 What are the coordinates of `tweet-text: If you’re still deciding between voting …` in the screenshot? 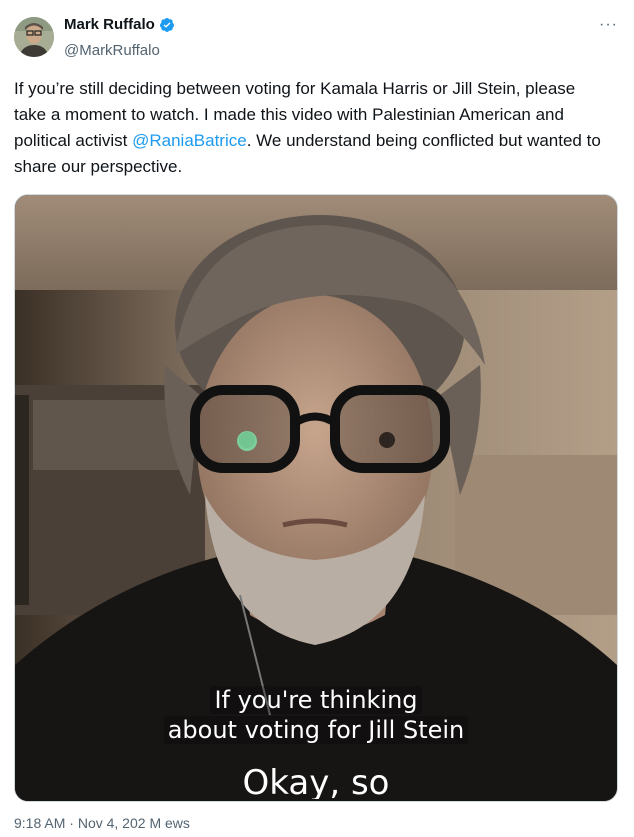 It's located at (309, 128).